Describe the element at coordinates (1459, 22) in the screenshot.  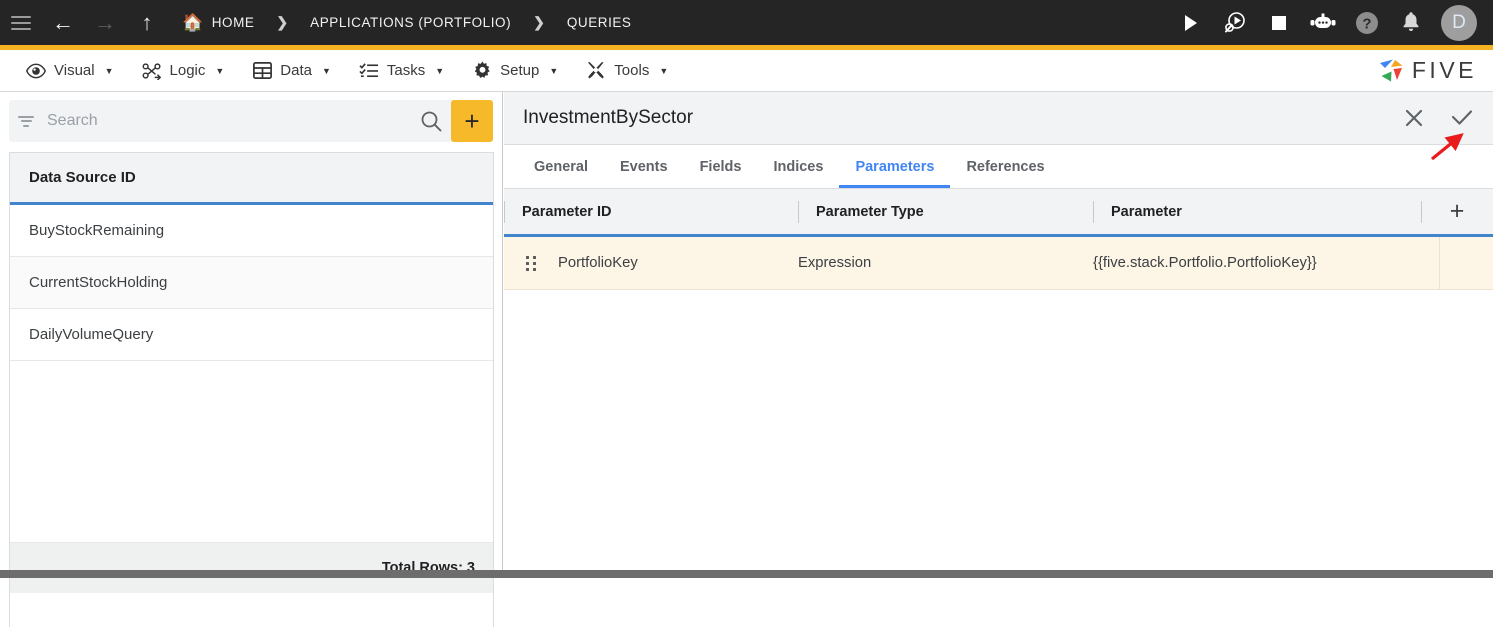
I see `user-avatar: D` at that location.